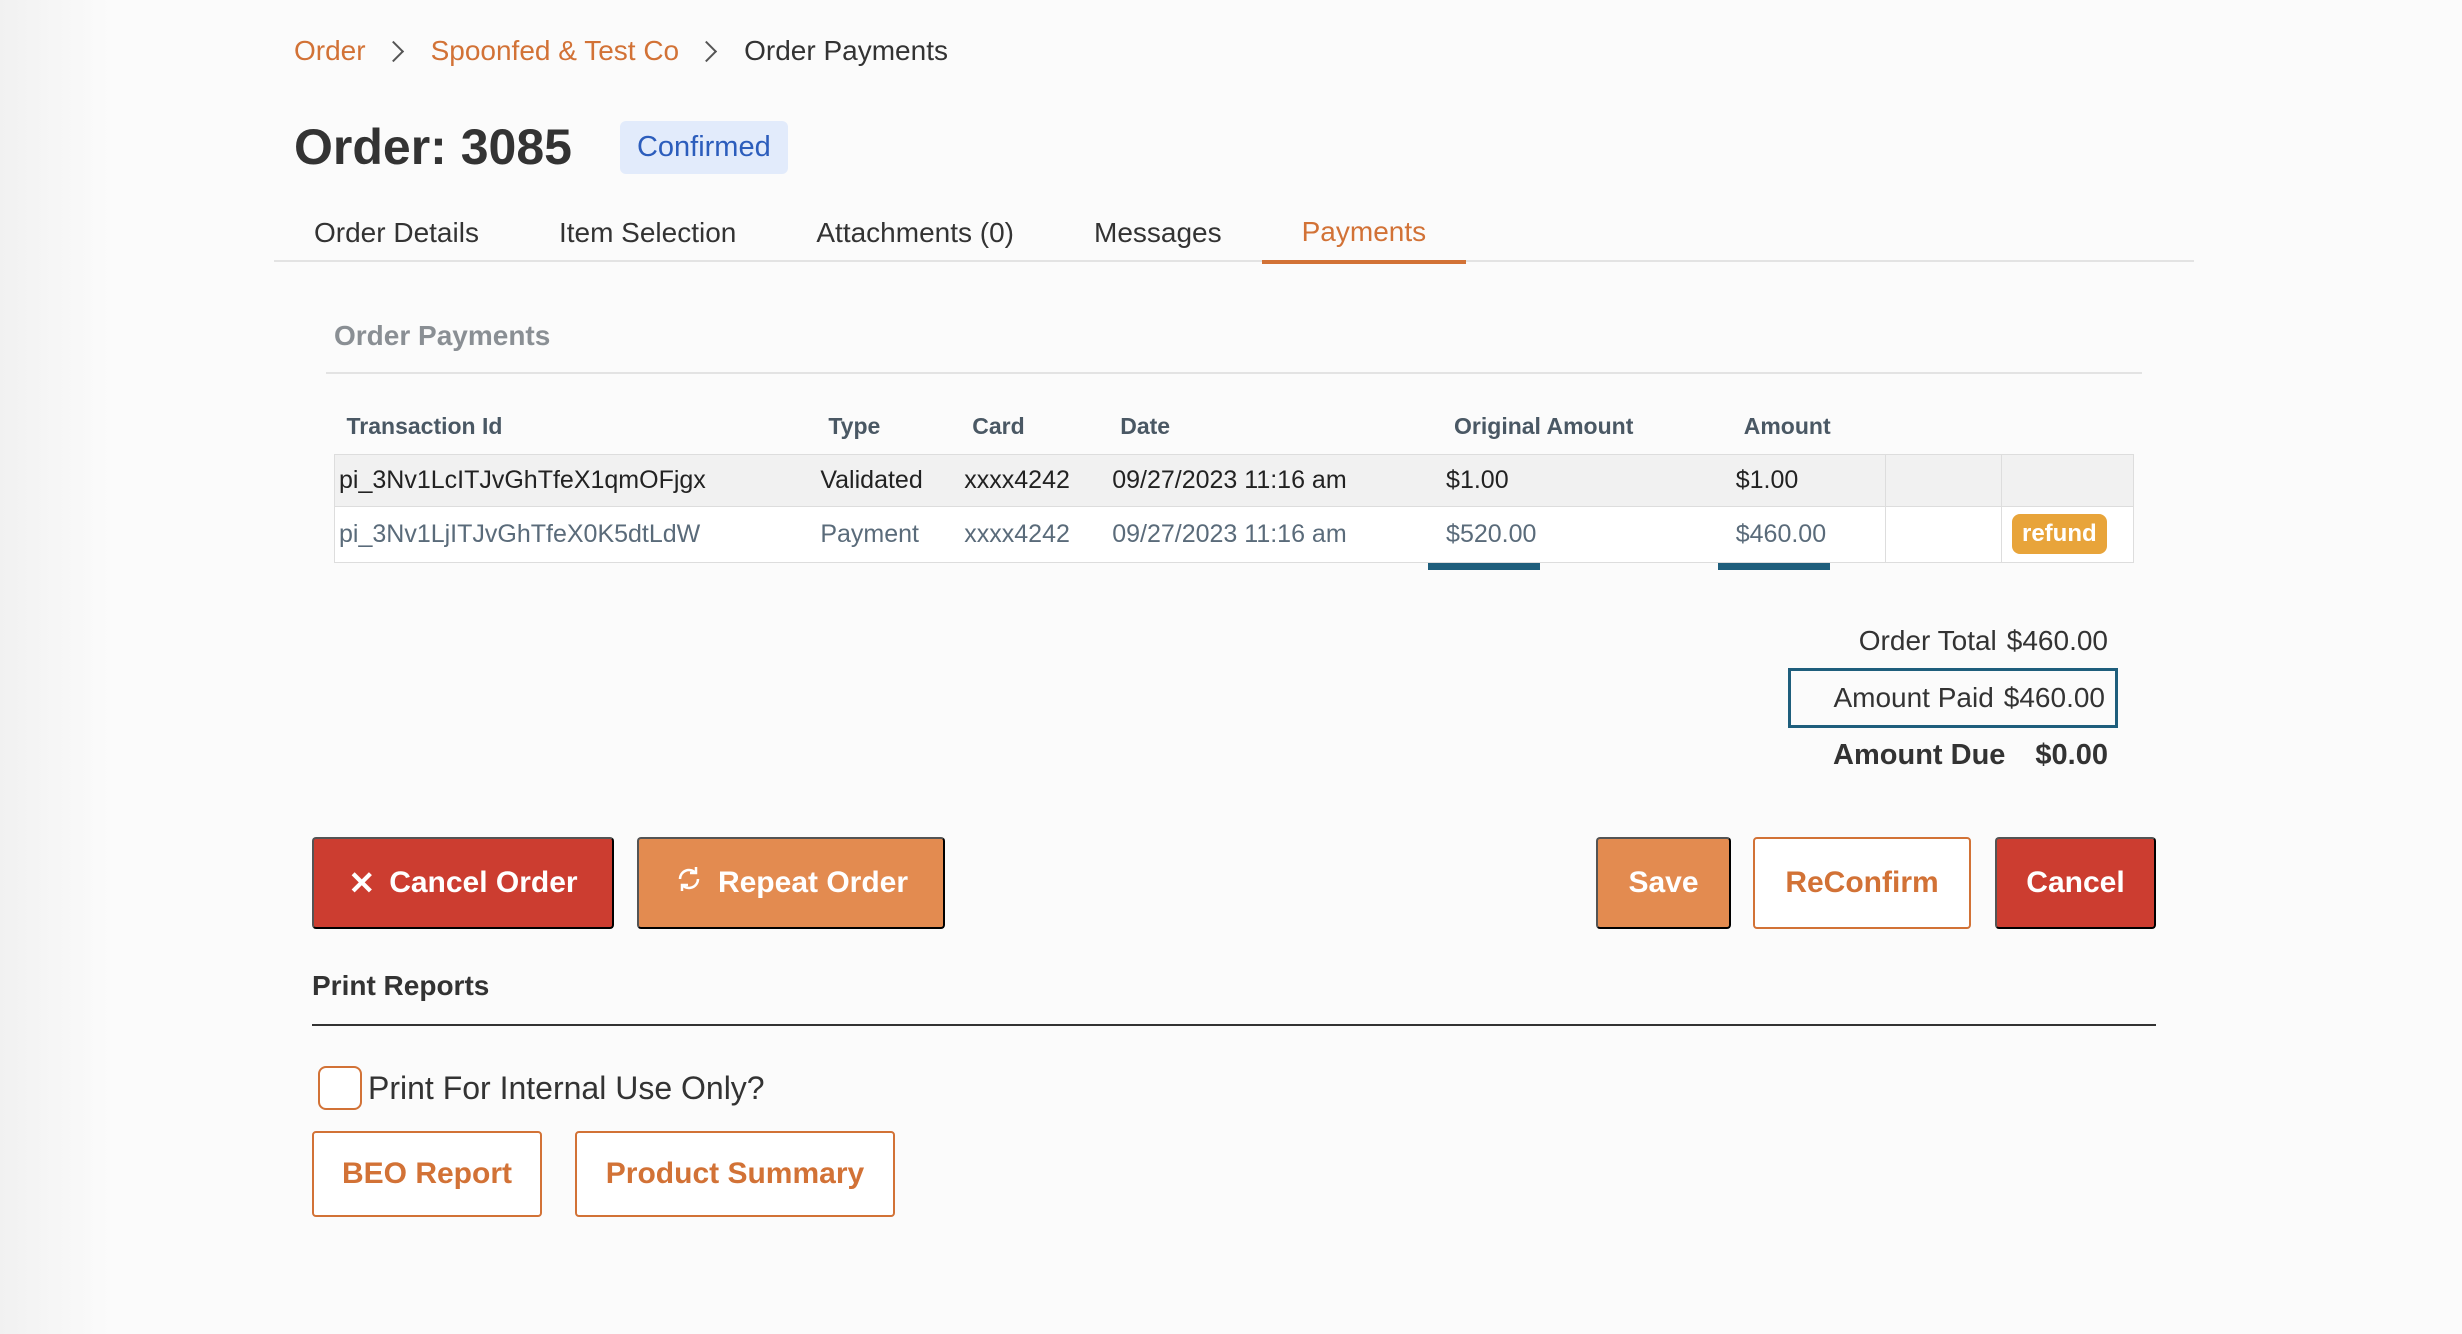 This screenshot has height=1334, width=2462. What do you see at coordinates (340, 1088) in the screenshot?
I see `internal-use-checkbox` at bounding box center [340, 1088].